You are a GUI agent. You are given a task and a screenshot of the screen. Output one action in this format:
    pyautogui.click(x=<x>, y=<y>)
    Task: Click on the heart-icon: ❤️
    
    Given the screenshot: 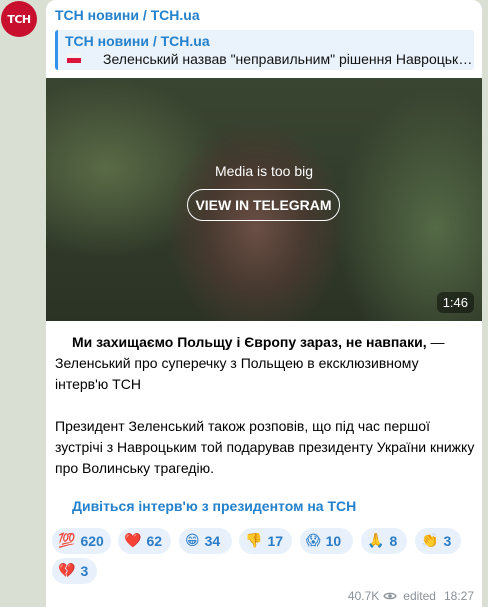 What is the action you would take?
    pyautogui.click(x=133, y=541)
    